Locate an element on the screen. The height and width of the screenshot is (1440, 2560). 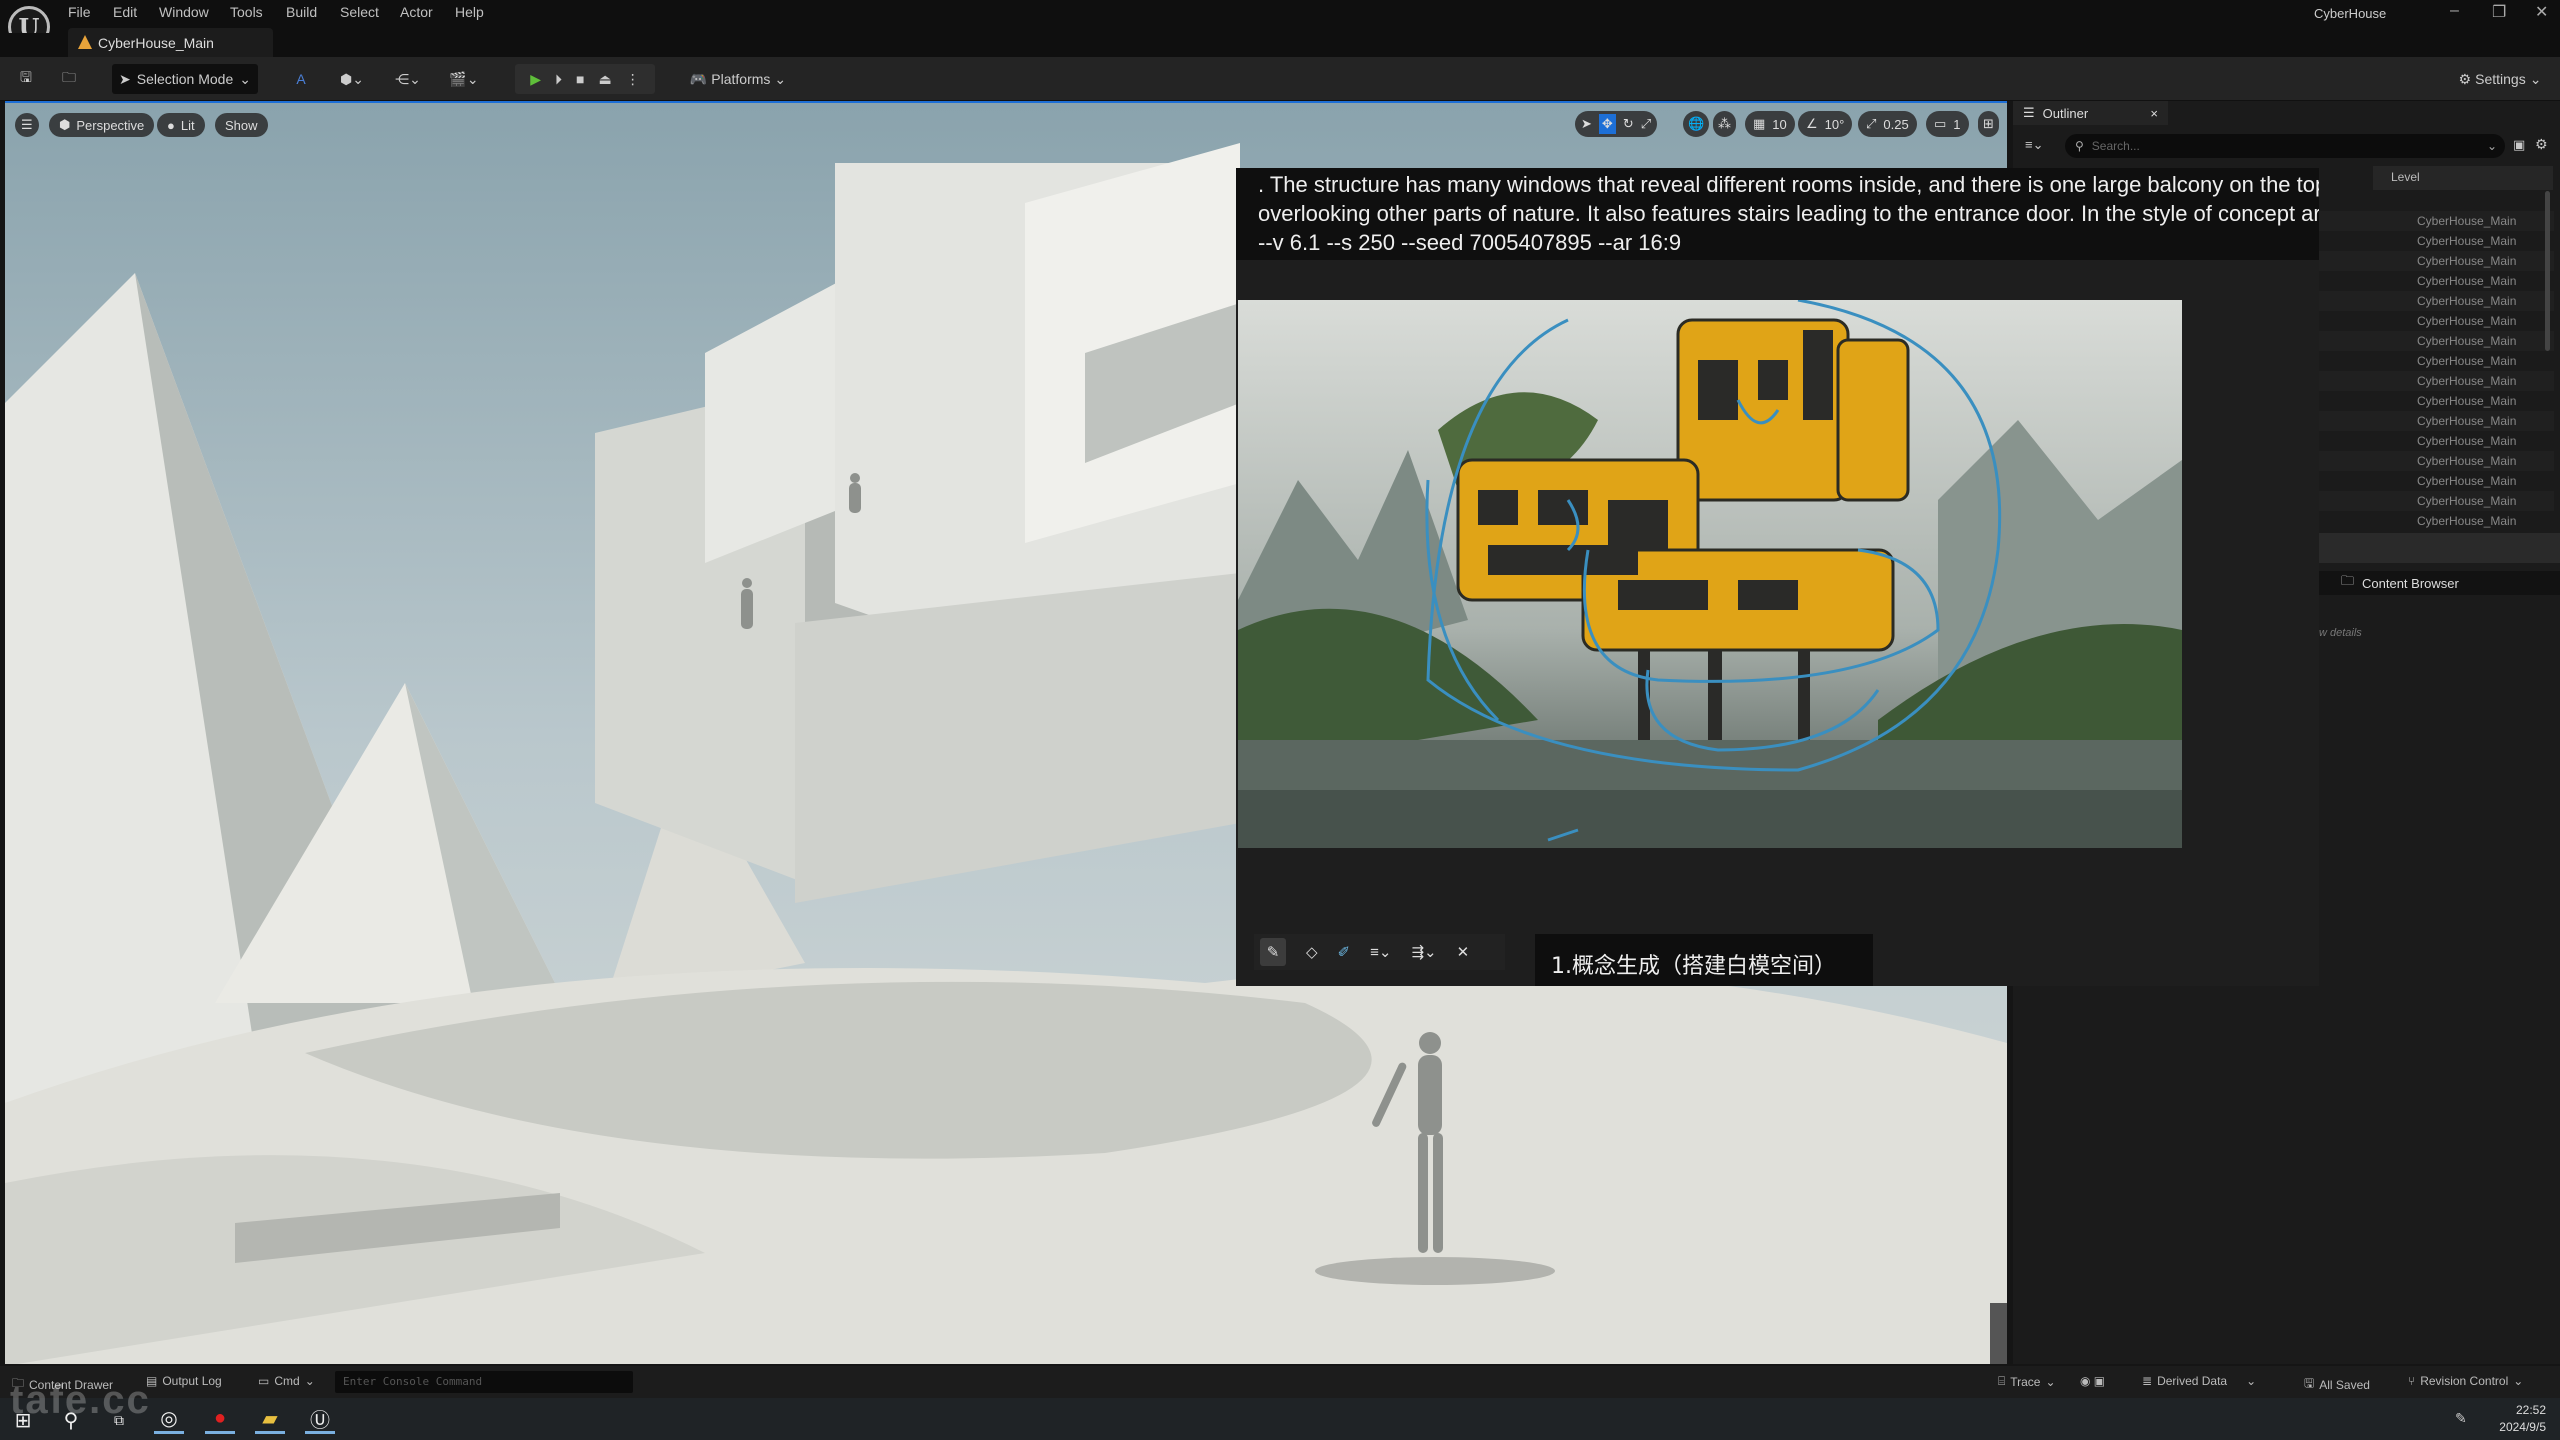
add-folder-icon: ▣ is located at coordinates (2519, 145).